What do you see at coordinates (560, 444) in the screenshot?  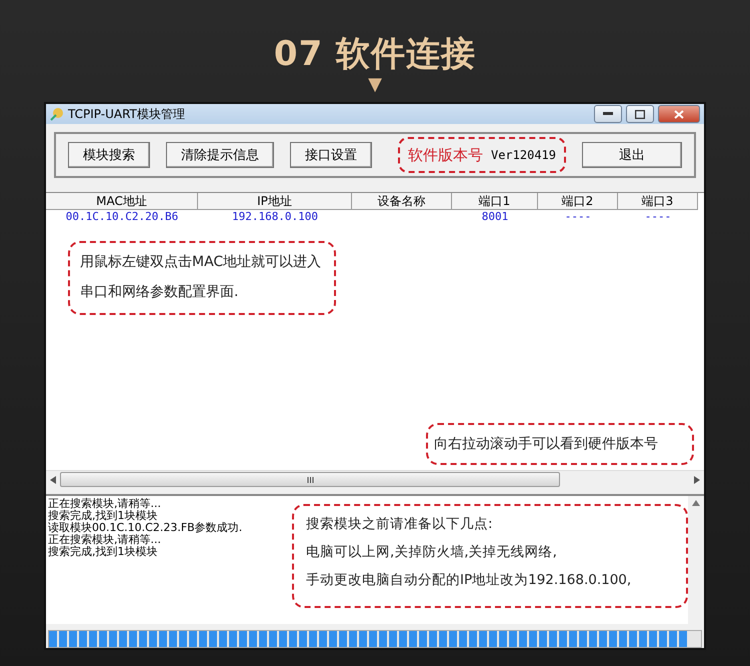 I see `tip-callout: 向右拉动滚动手可以看到硬件版本号` at bounding box center [560, 444].